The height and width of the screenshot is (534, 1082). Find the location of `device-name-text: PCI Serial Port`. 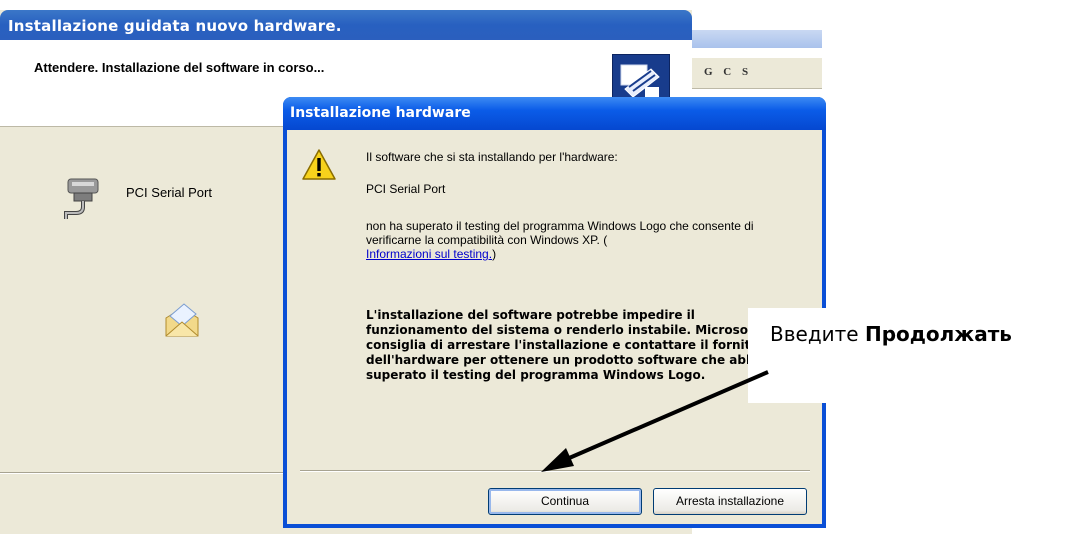

device-name-text: PCI Serial Port is located at coordinates (406, 189).